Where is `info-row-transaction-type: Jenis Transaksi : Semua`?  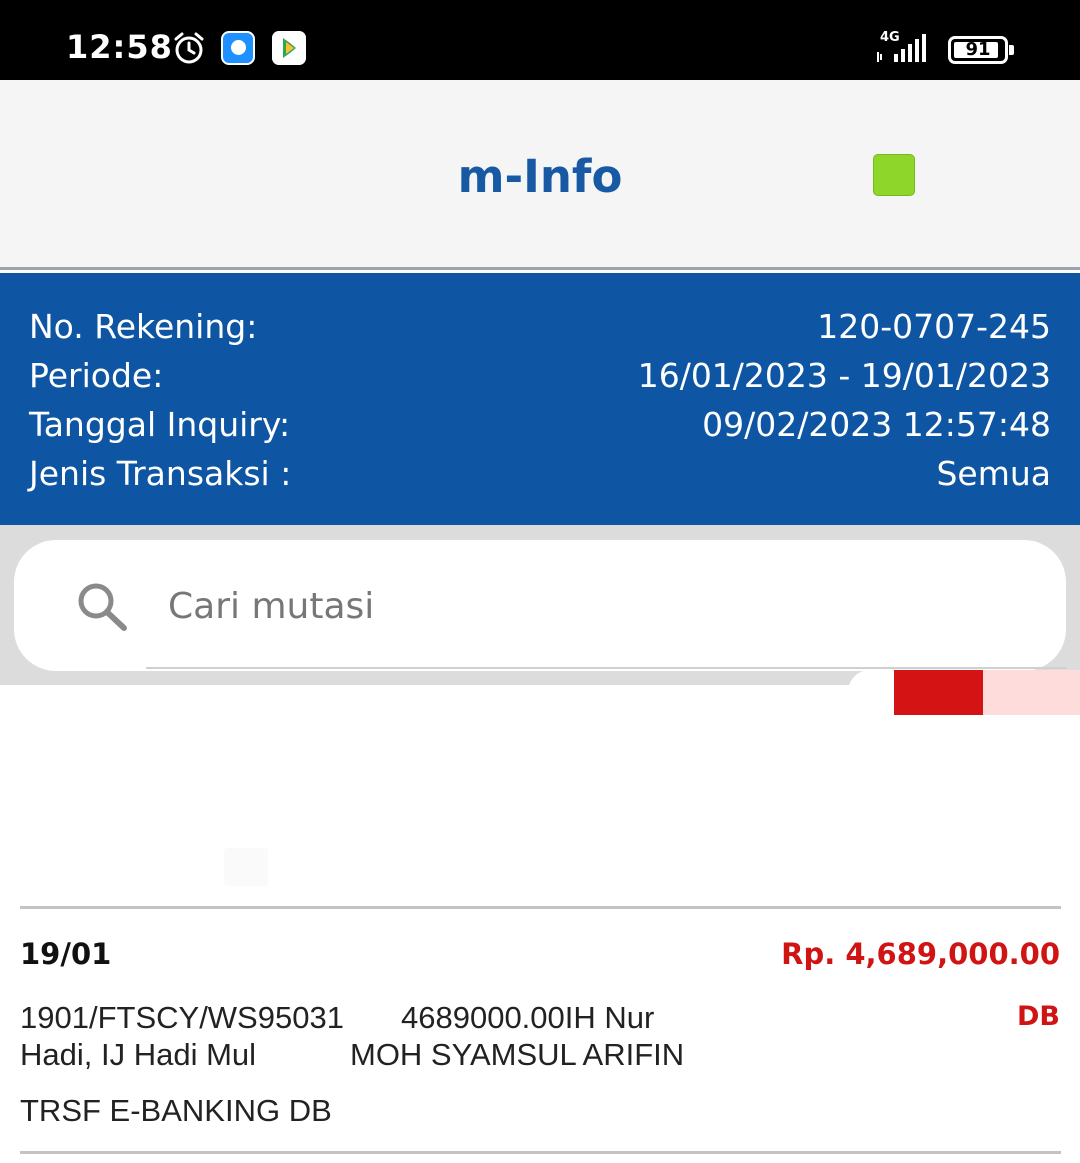
info-row-transaction-type: Jenis Transaksi : Semua is located at coordinates (540, 478).